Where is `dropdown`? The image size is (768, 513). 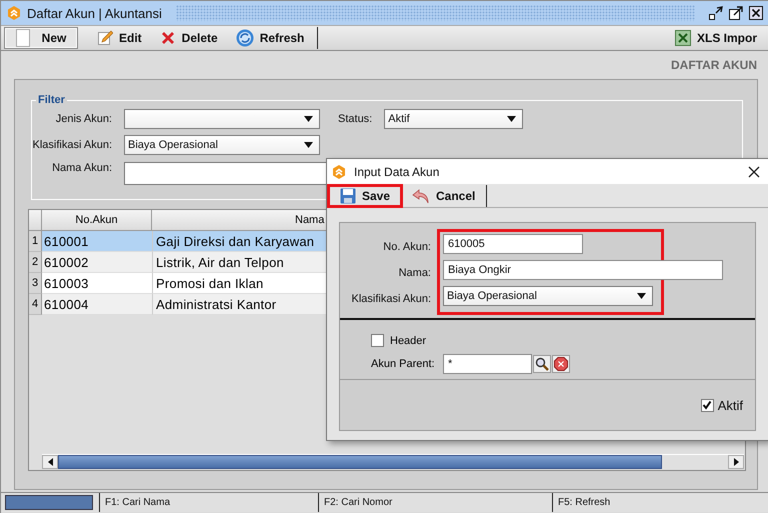 dropdown is located at coordinates (222, 119).